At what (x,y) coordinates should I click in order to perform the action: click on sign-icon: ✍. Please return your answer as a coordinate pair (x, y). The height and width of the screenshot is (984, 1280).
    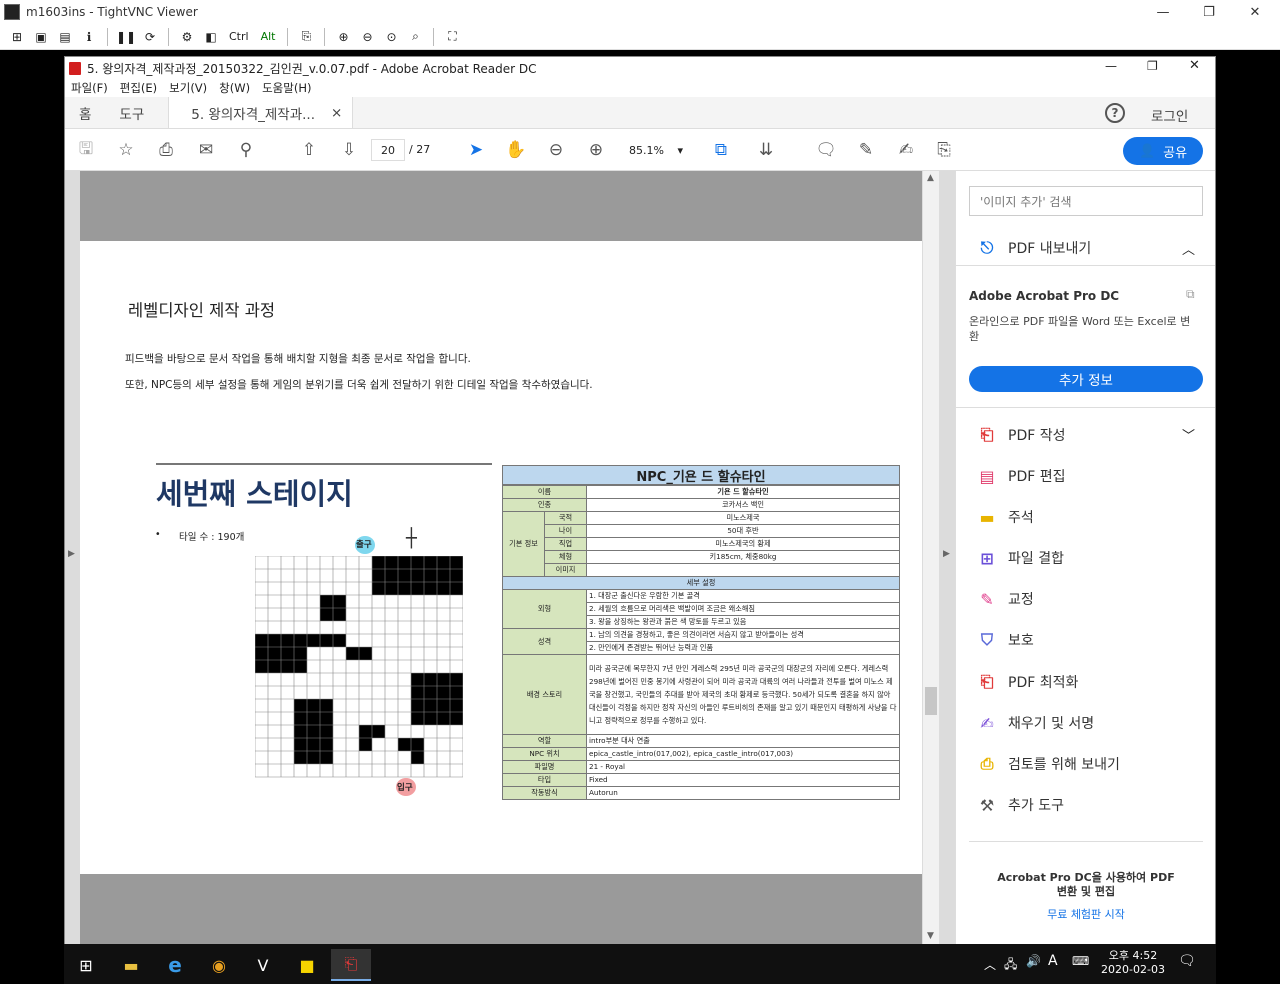
    Looking at the image, I should click on (906, 150).